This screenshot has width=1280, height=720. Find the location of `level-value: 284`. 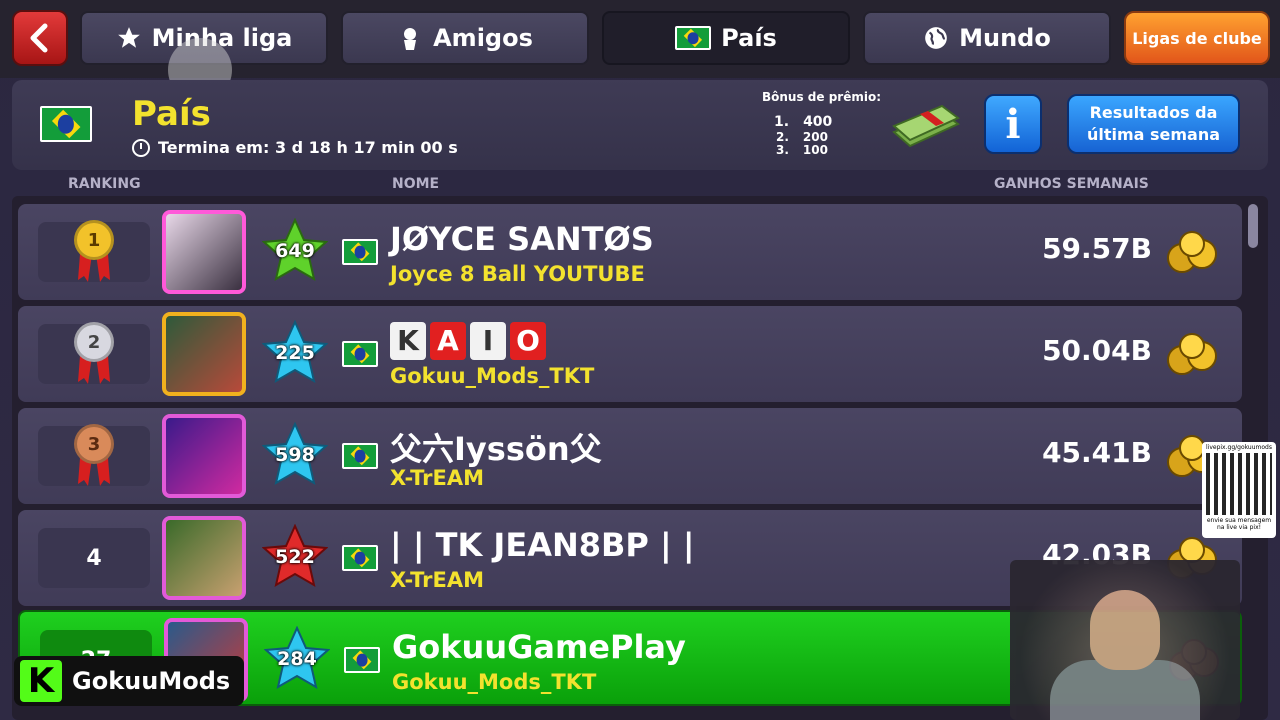

level-value: 284 is located at coordinates (297, 659).